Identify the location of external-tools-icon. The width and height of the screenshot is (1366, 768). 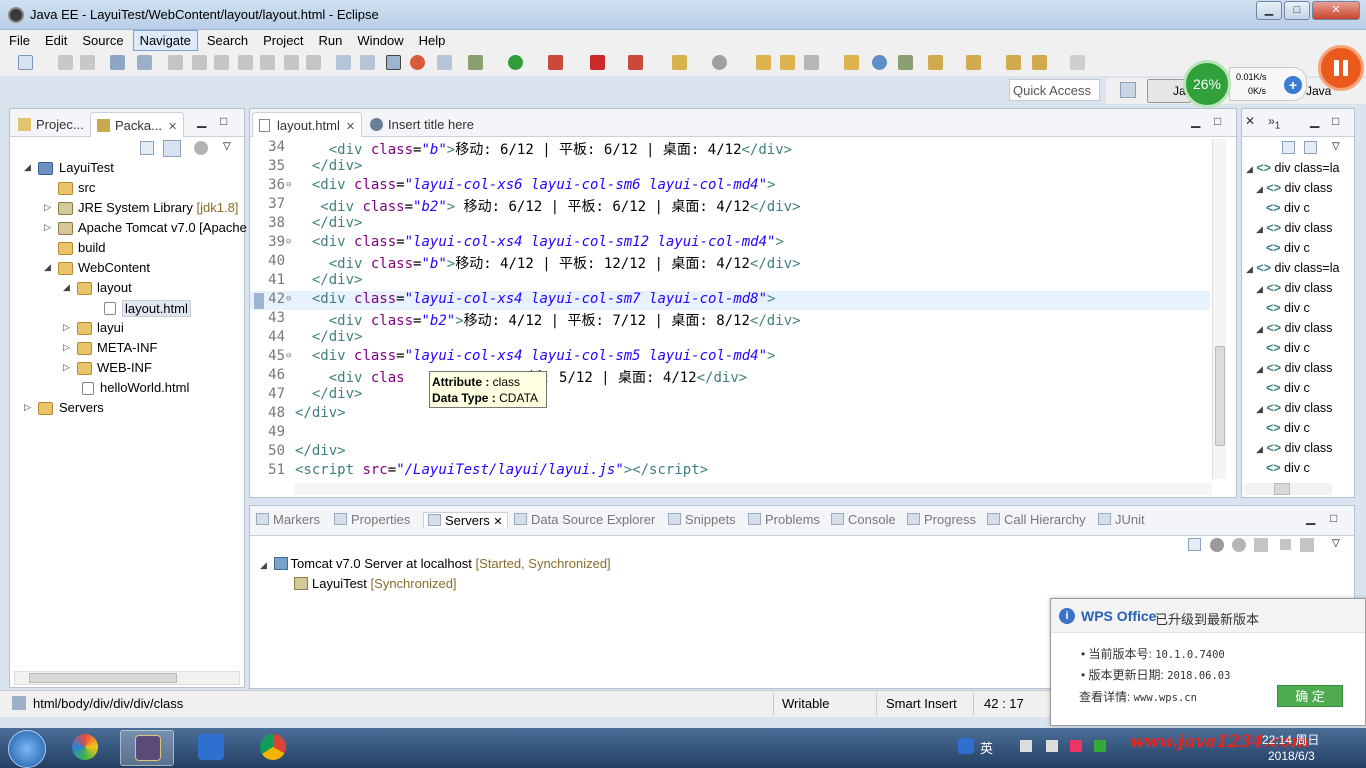
(555, 62).